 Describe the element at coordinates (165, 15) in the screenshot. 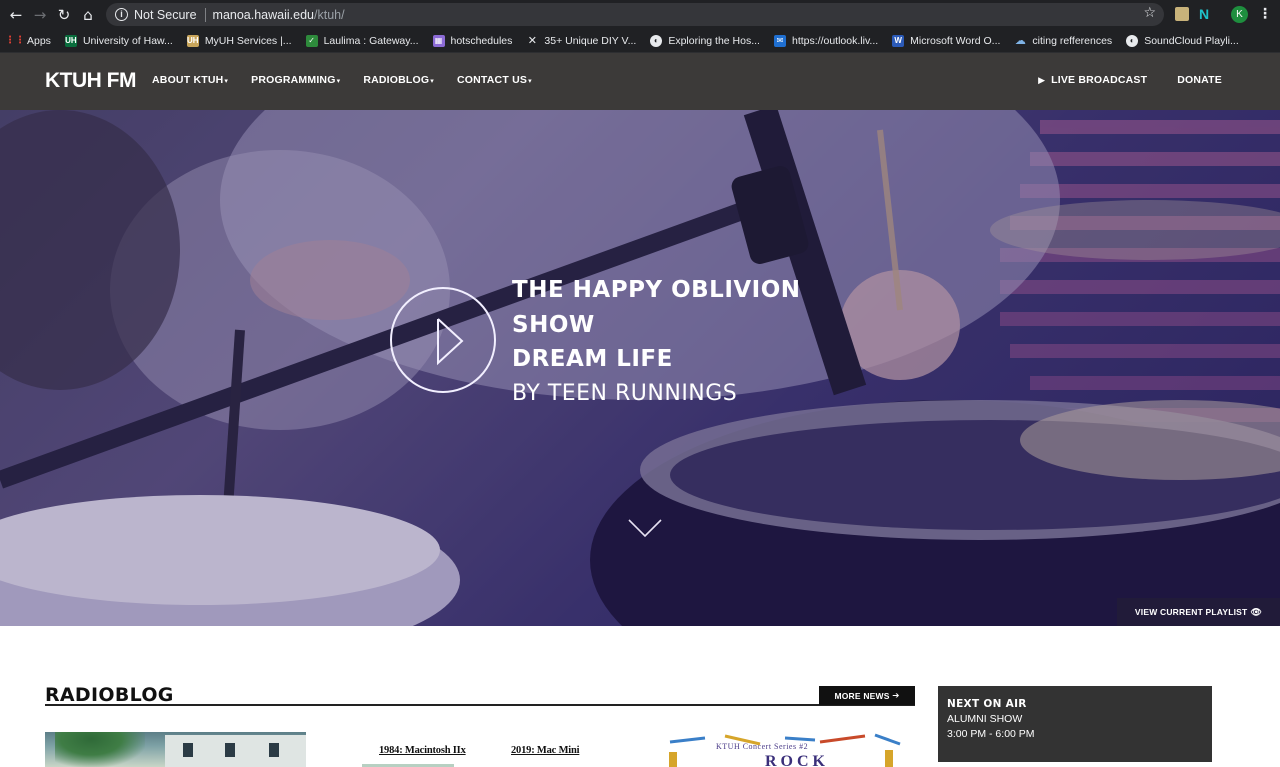

I see `security-label: Not Secure` at that location.